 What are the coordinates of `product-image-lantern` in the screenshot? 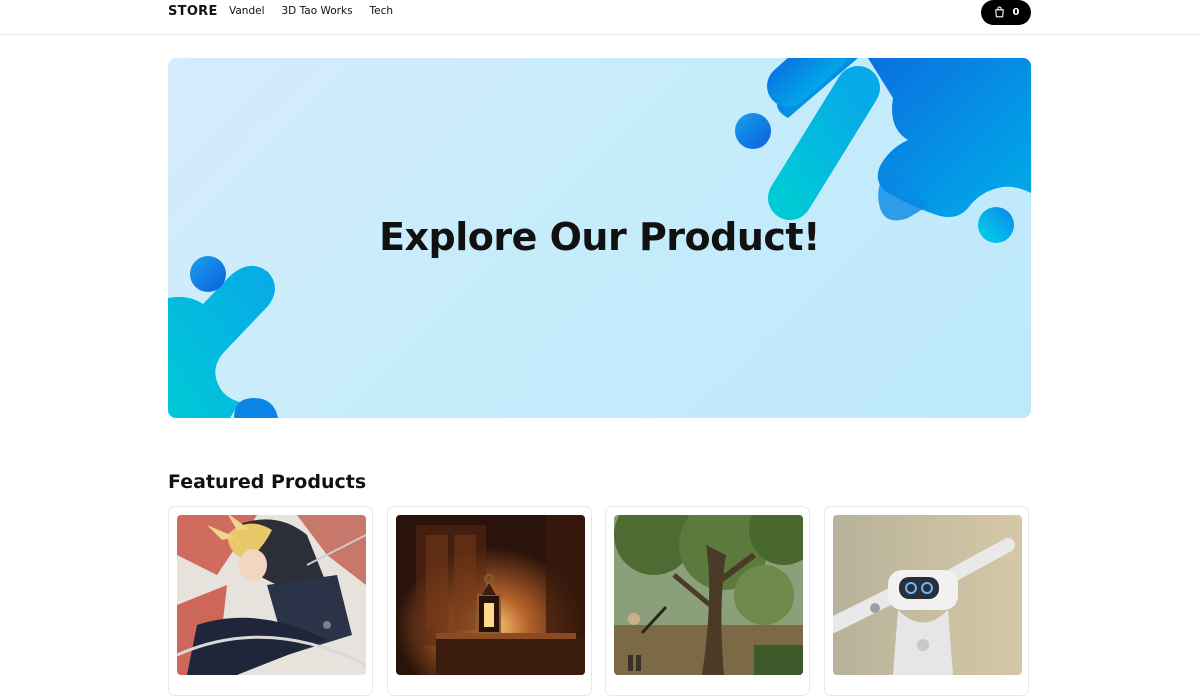 It's located at (490, 595).